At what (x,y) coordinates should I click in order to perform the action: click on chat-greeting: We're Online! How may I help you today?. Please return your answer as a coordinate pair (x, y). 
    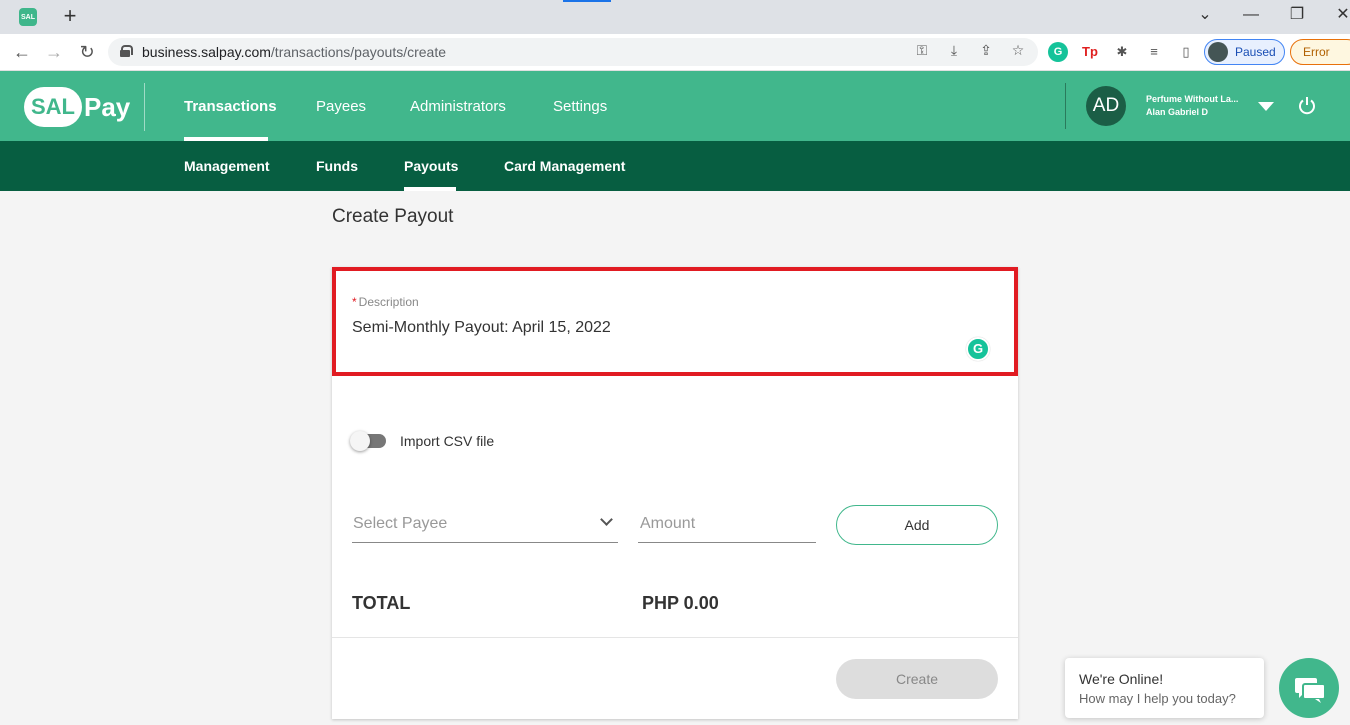
    Looking at the image, I should click on (1164, 688).